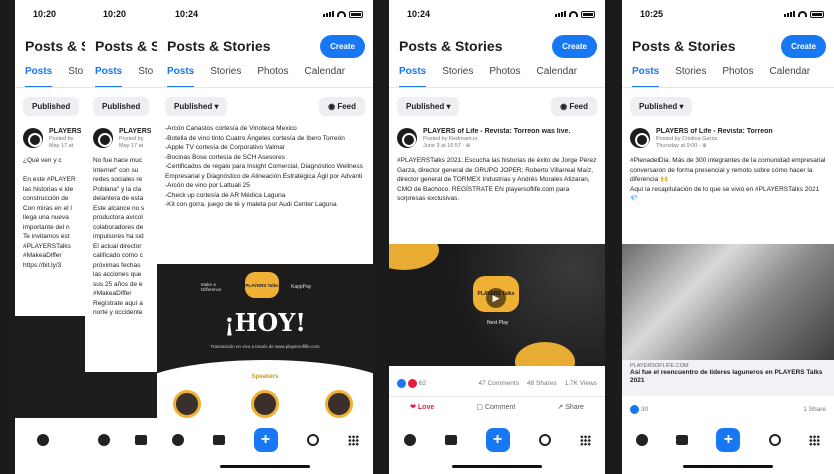  Describe the element at coordinates (497, 14) in the screenshot. I see `status-bar: 10:24` at that location.